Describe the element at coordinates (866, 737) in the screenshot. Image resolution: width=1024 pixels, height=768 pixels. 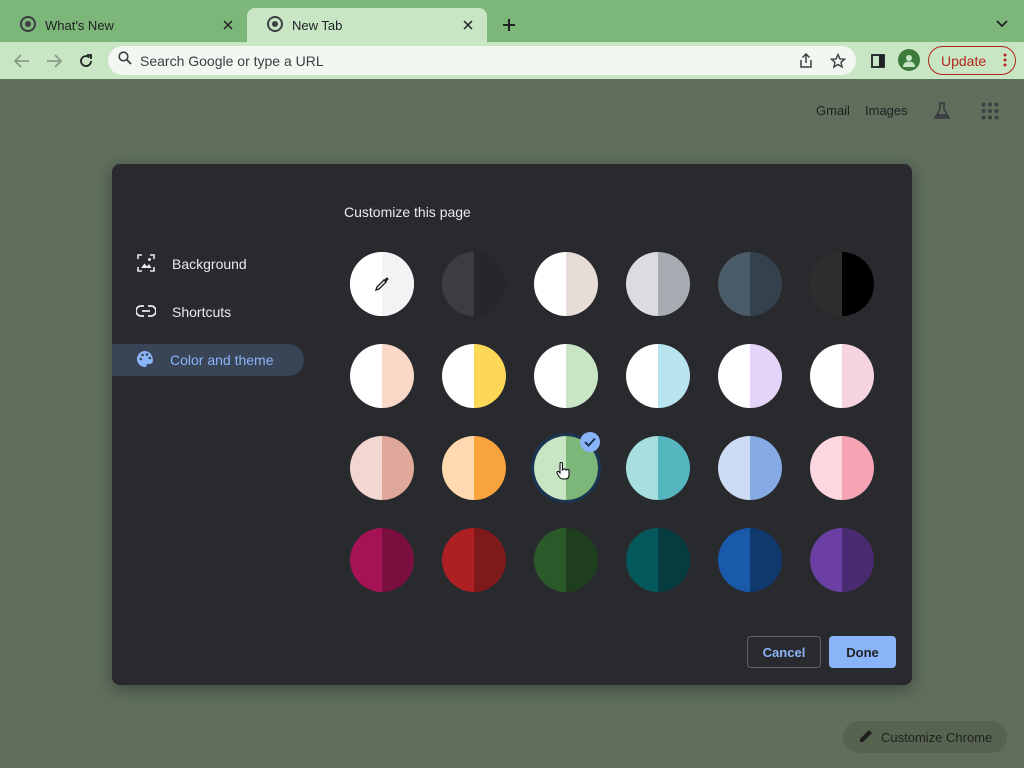
I see `pencil-icon` at that location.